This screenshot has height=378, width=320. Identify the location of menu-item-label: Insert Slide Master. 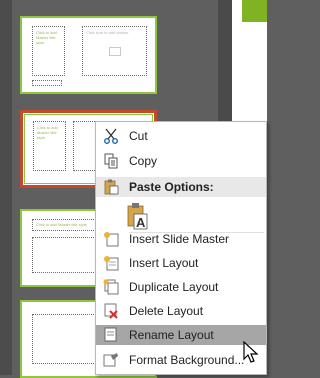
(179, 239).